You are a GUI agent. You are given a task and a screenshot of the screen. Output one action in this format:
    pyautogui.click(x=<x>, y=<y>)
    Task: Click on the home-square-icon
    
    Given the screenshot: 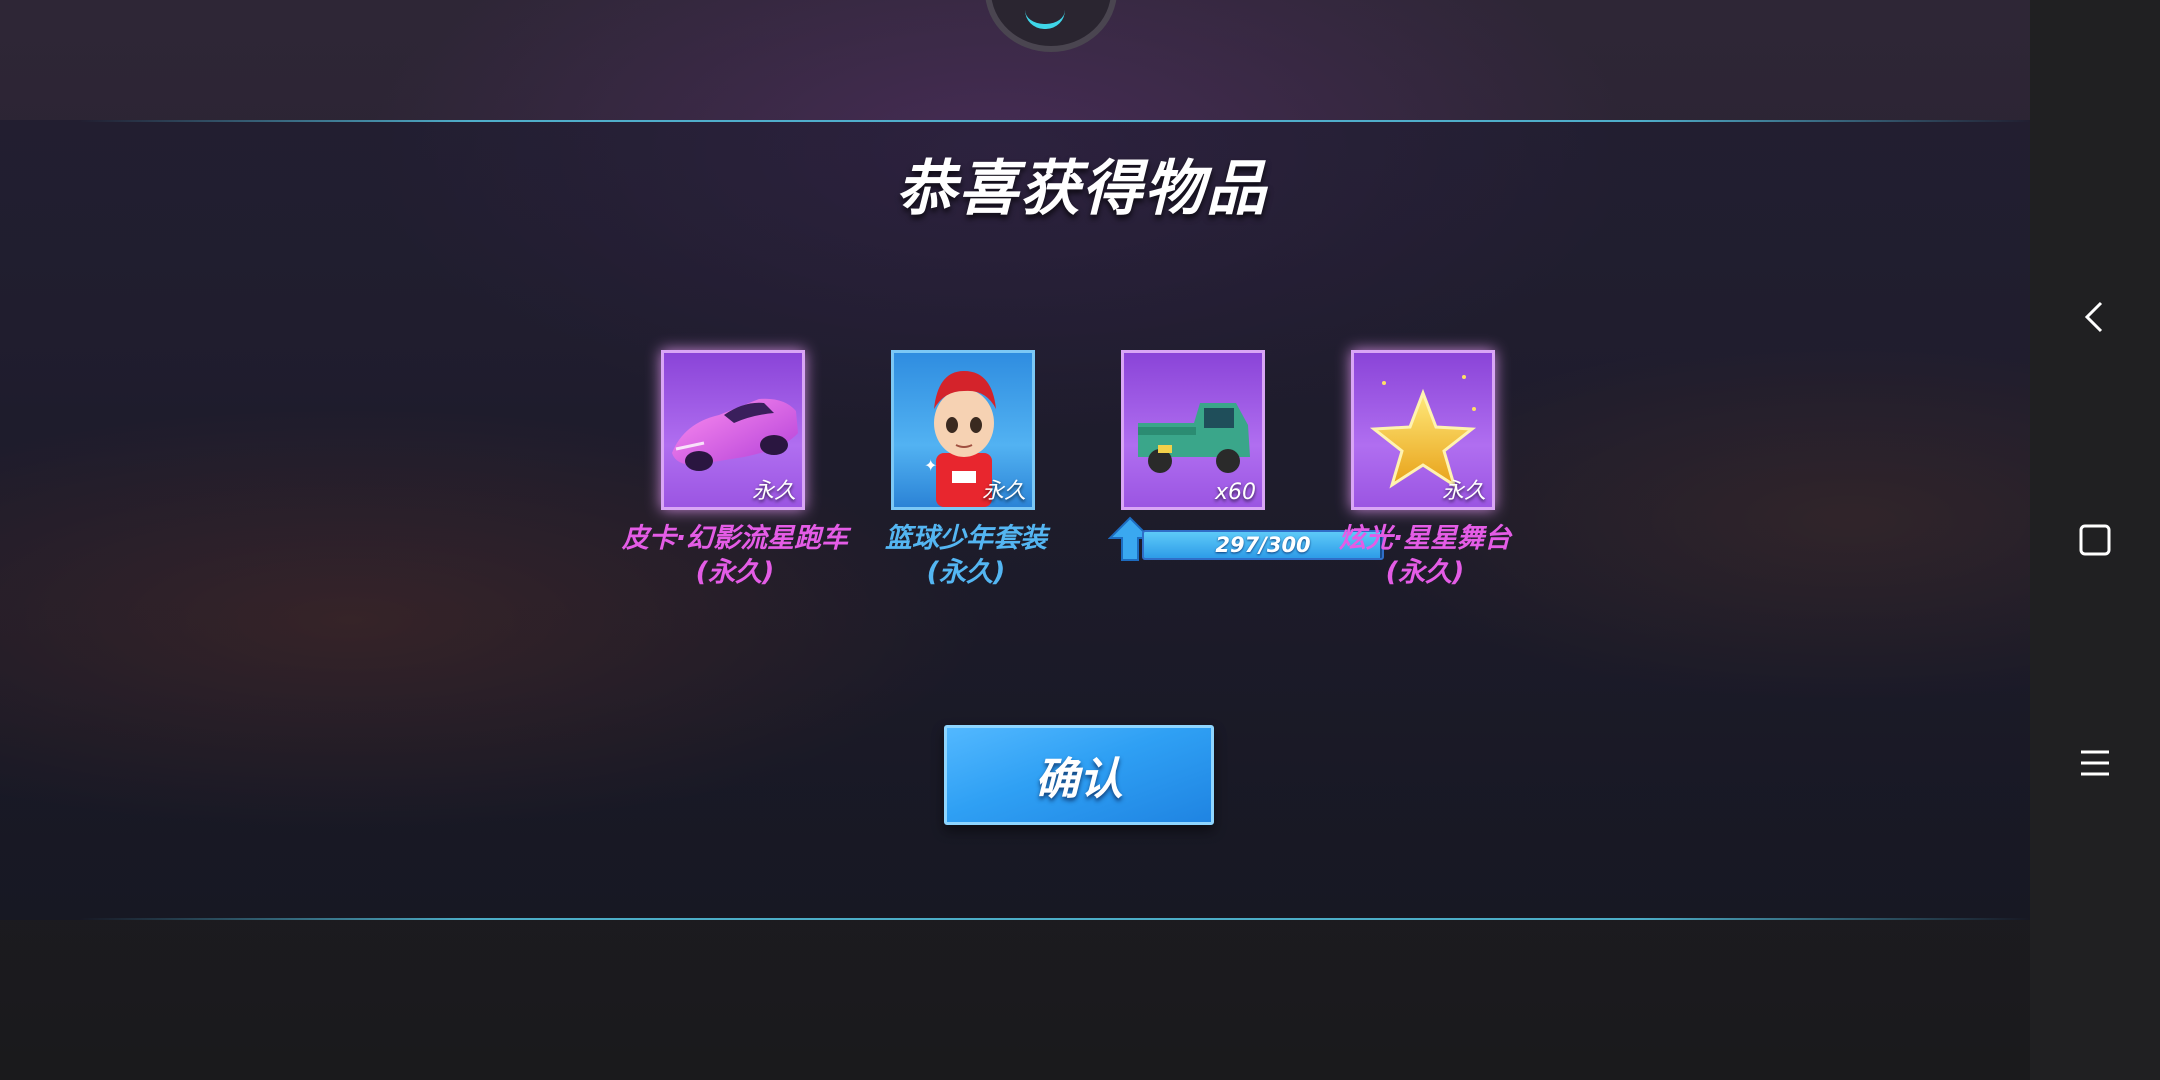 What is the action you would take?
    pyautogui.click(x=2095, y=540)
    